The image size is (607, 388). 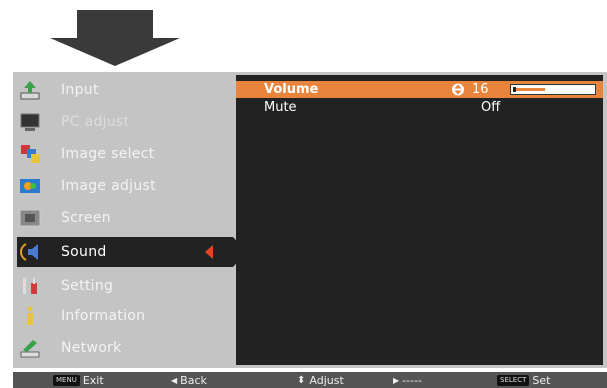 I want to click on set-label: Set, so click(x=541, y=380).